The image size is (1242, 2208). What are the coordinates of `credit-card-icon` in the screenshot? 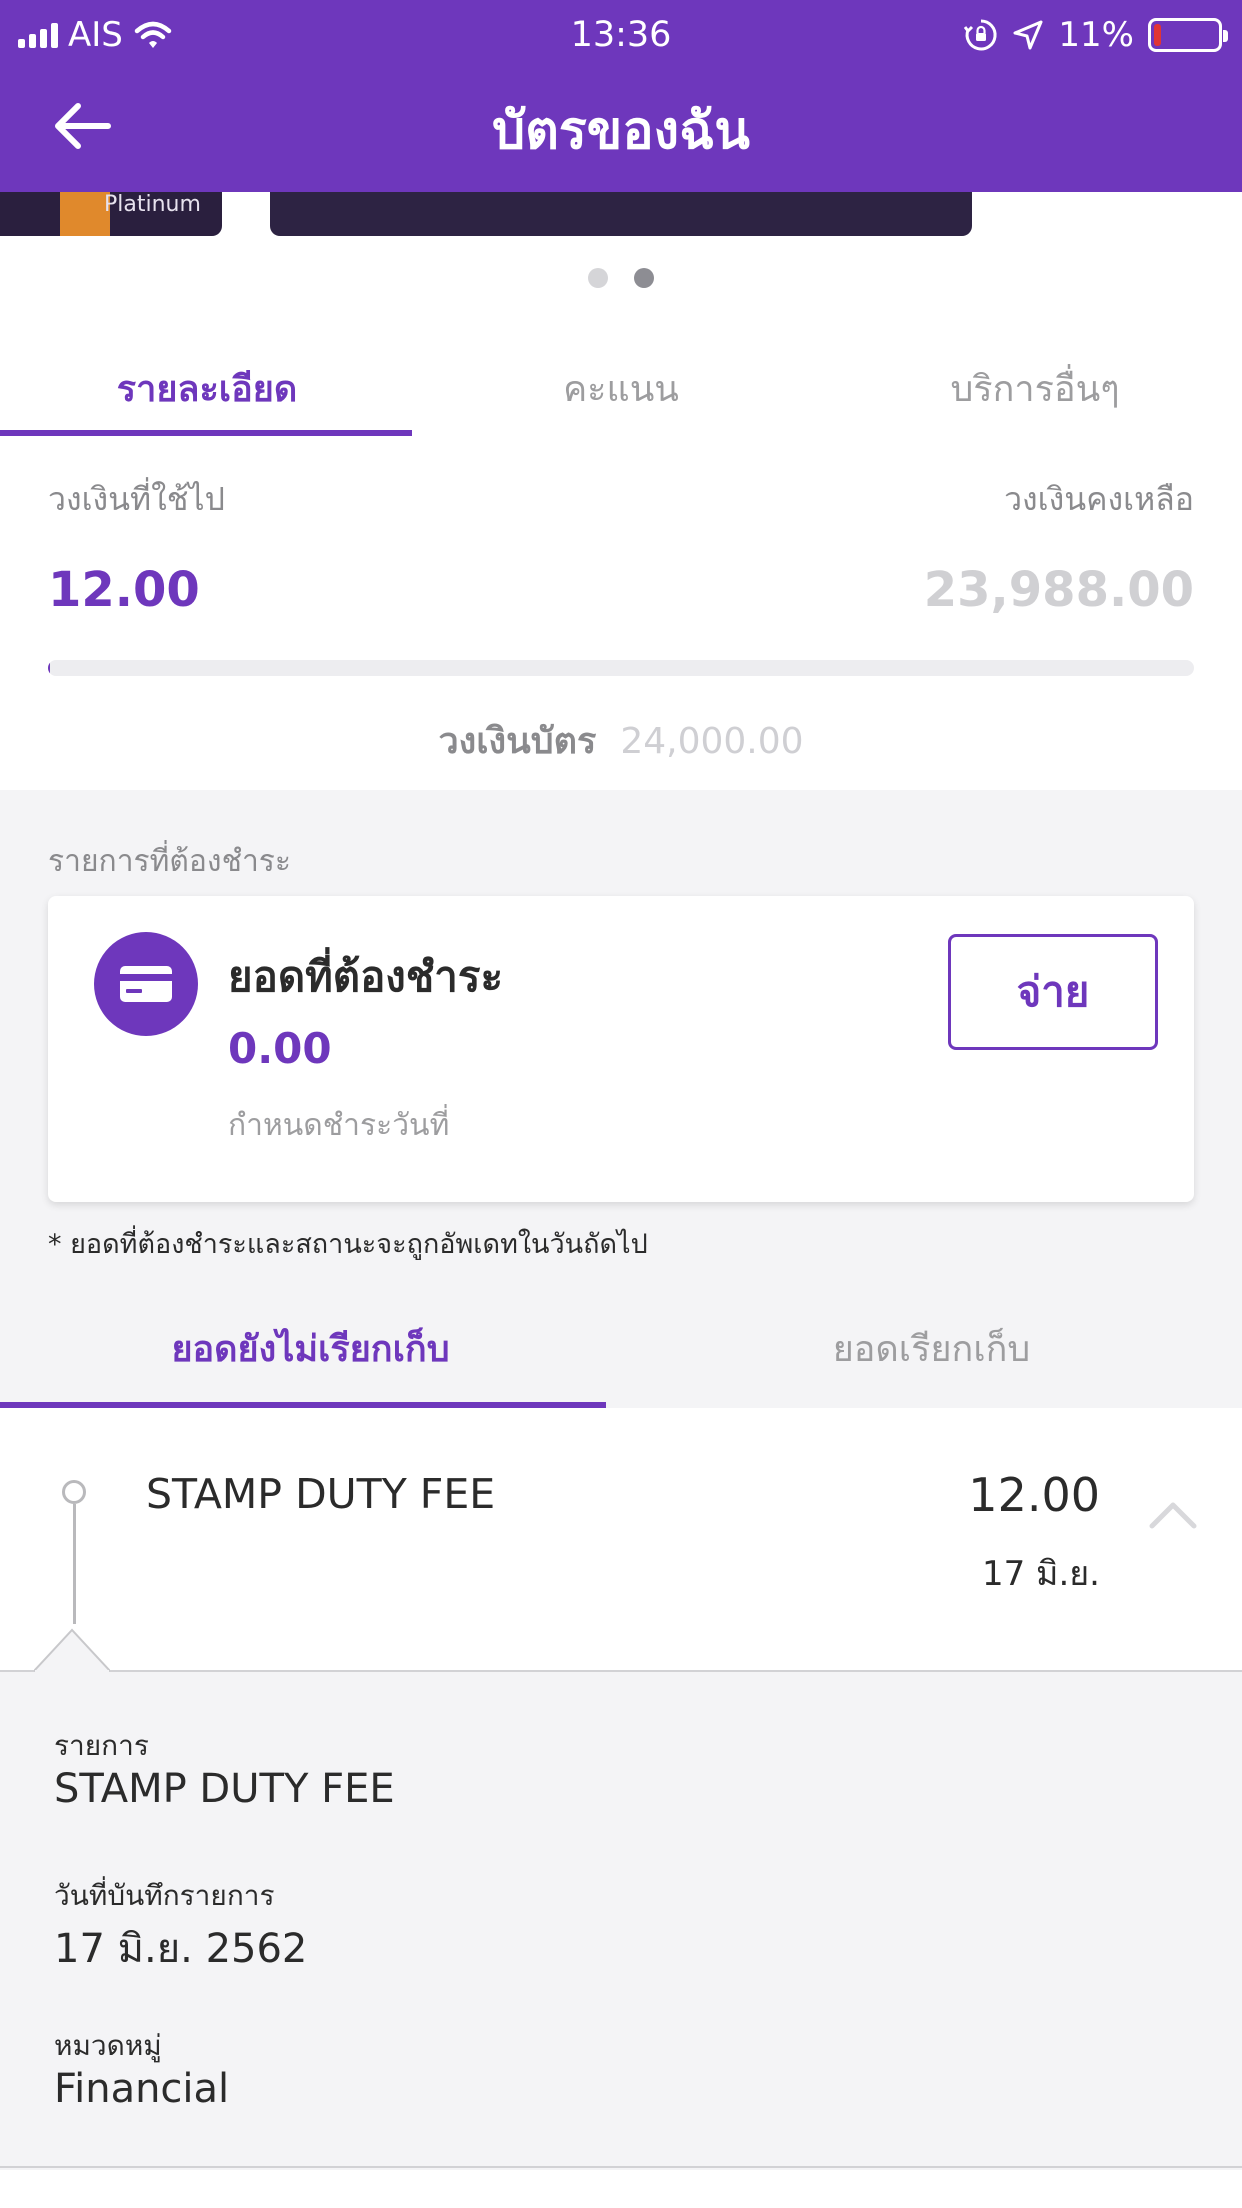 It's located at (146, 984).